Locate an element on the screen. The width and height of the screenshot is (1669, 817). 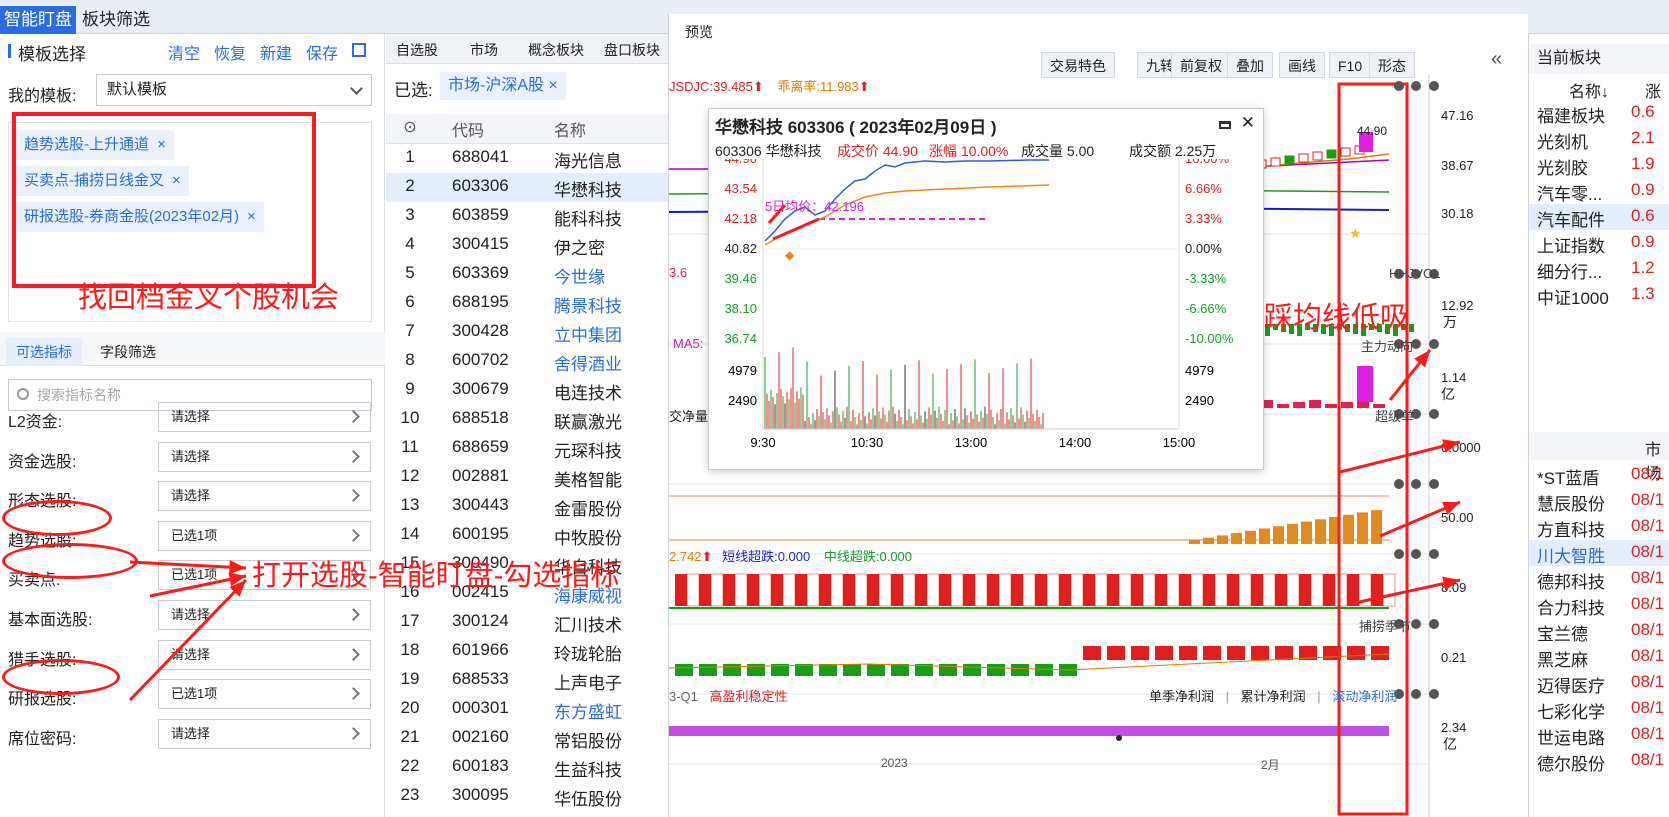
new-button: 新建 is located at coordinates (276, 52).